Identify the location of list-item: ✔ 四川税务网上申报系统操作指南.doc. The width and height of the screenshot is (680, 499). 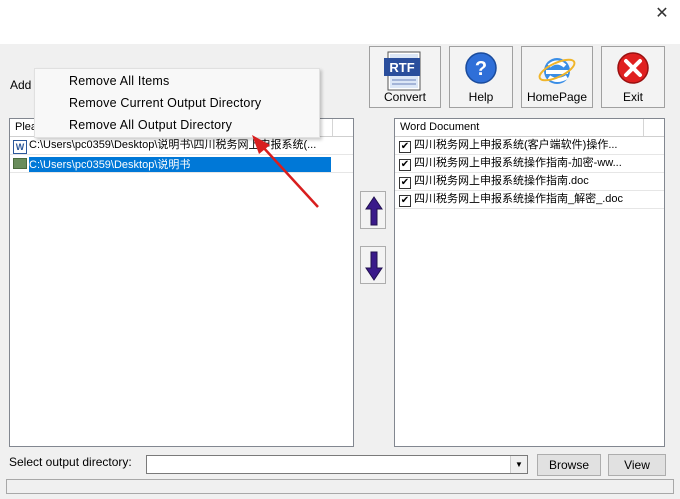
(529, 182).